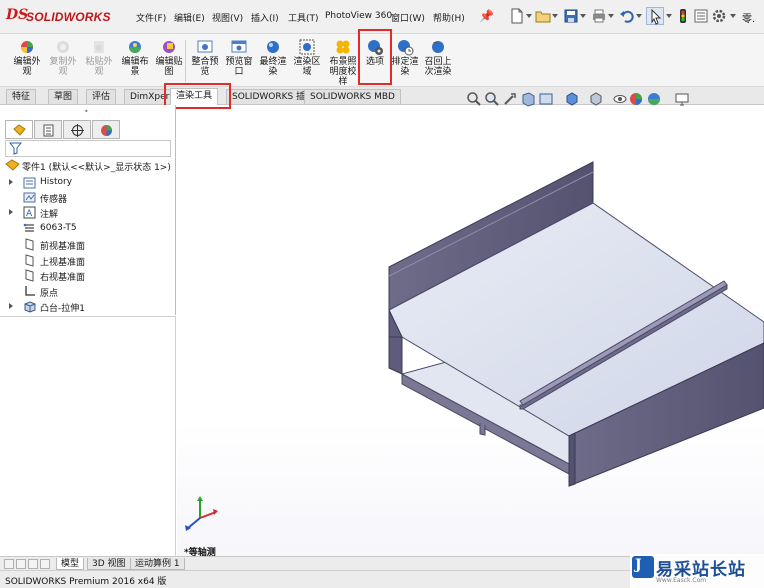  Describe the element at coordinates (748, 17) in the screenshot. I see `more-menu-label: 零.` at that location.